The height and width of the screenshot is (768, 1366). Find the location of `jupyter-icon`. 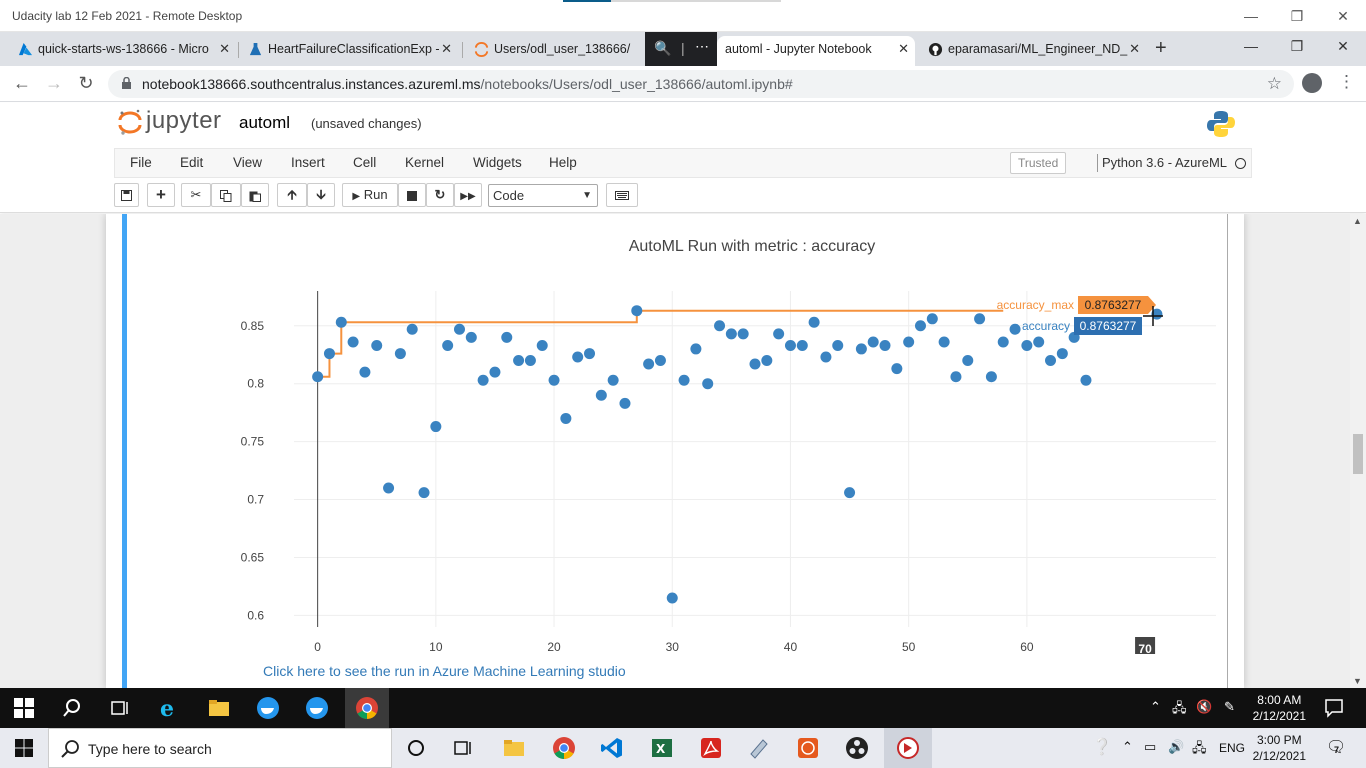

jupyter-icon is located at coordinates (481, 49).